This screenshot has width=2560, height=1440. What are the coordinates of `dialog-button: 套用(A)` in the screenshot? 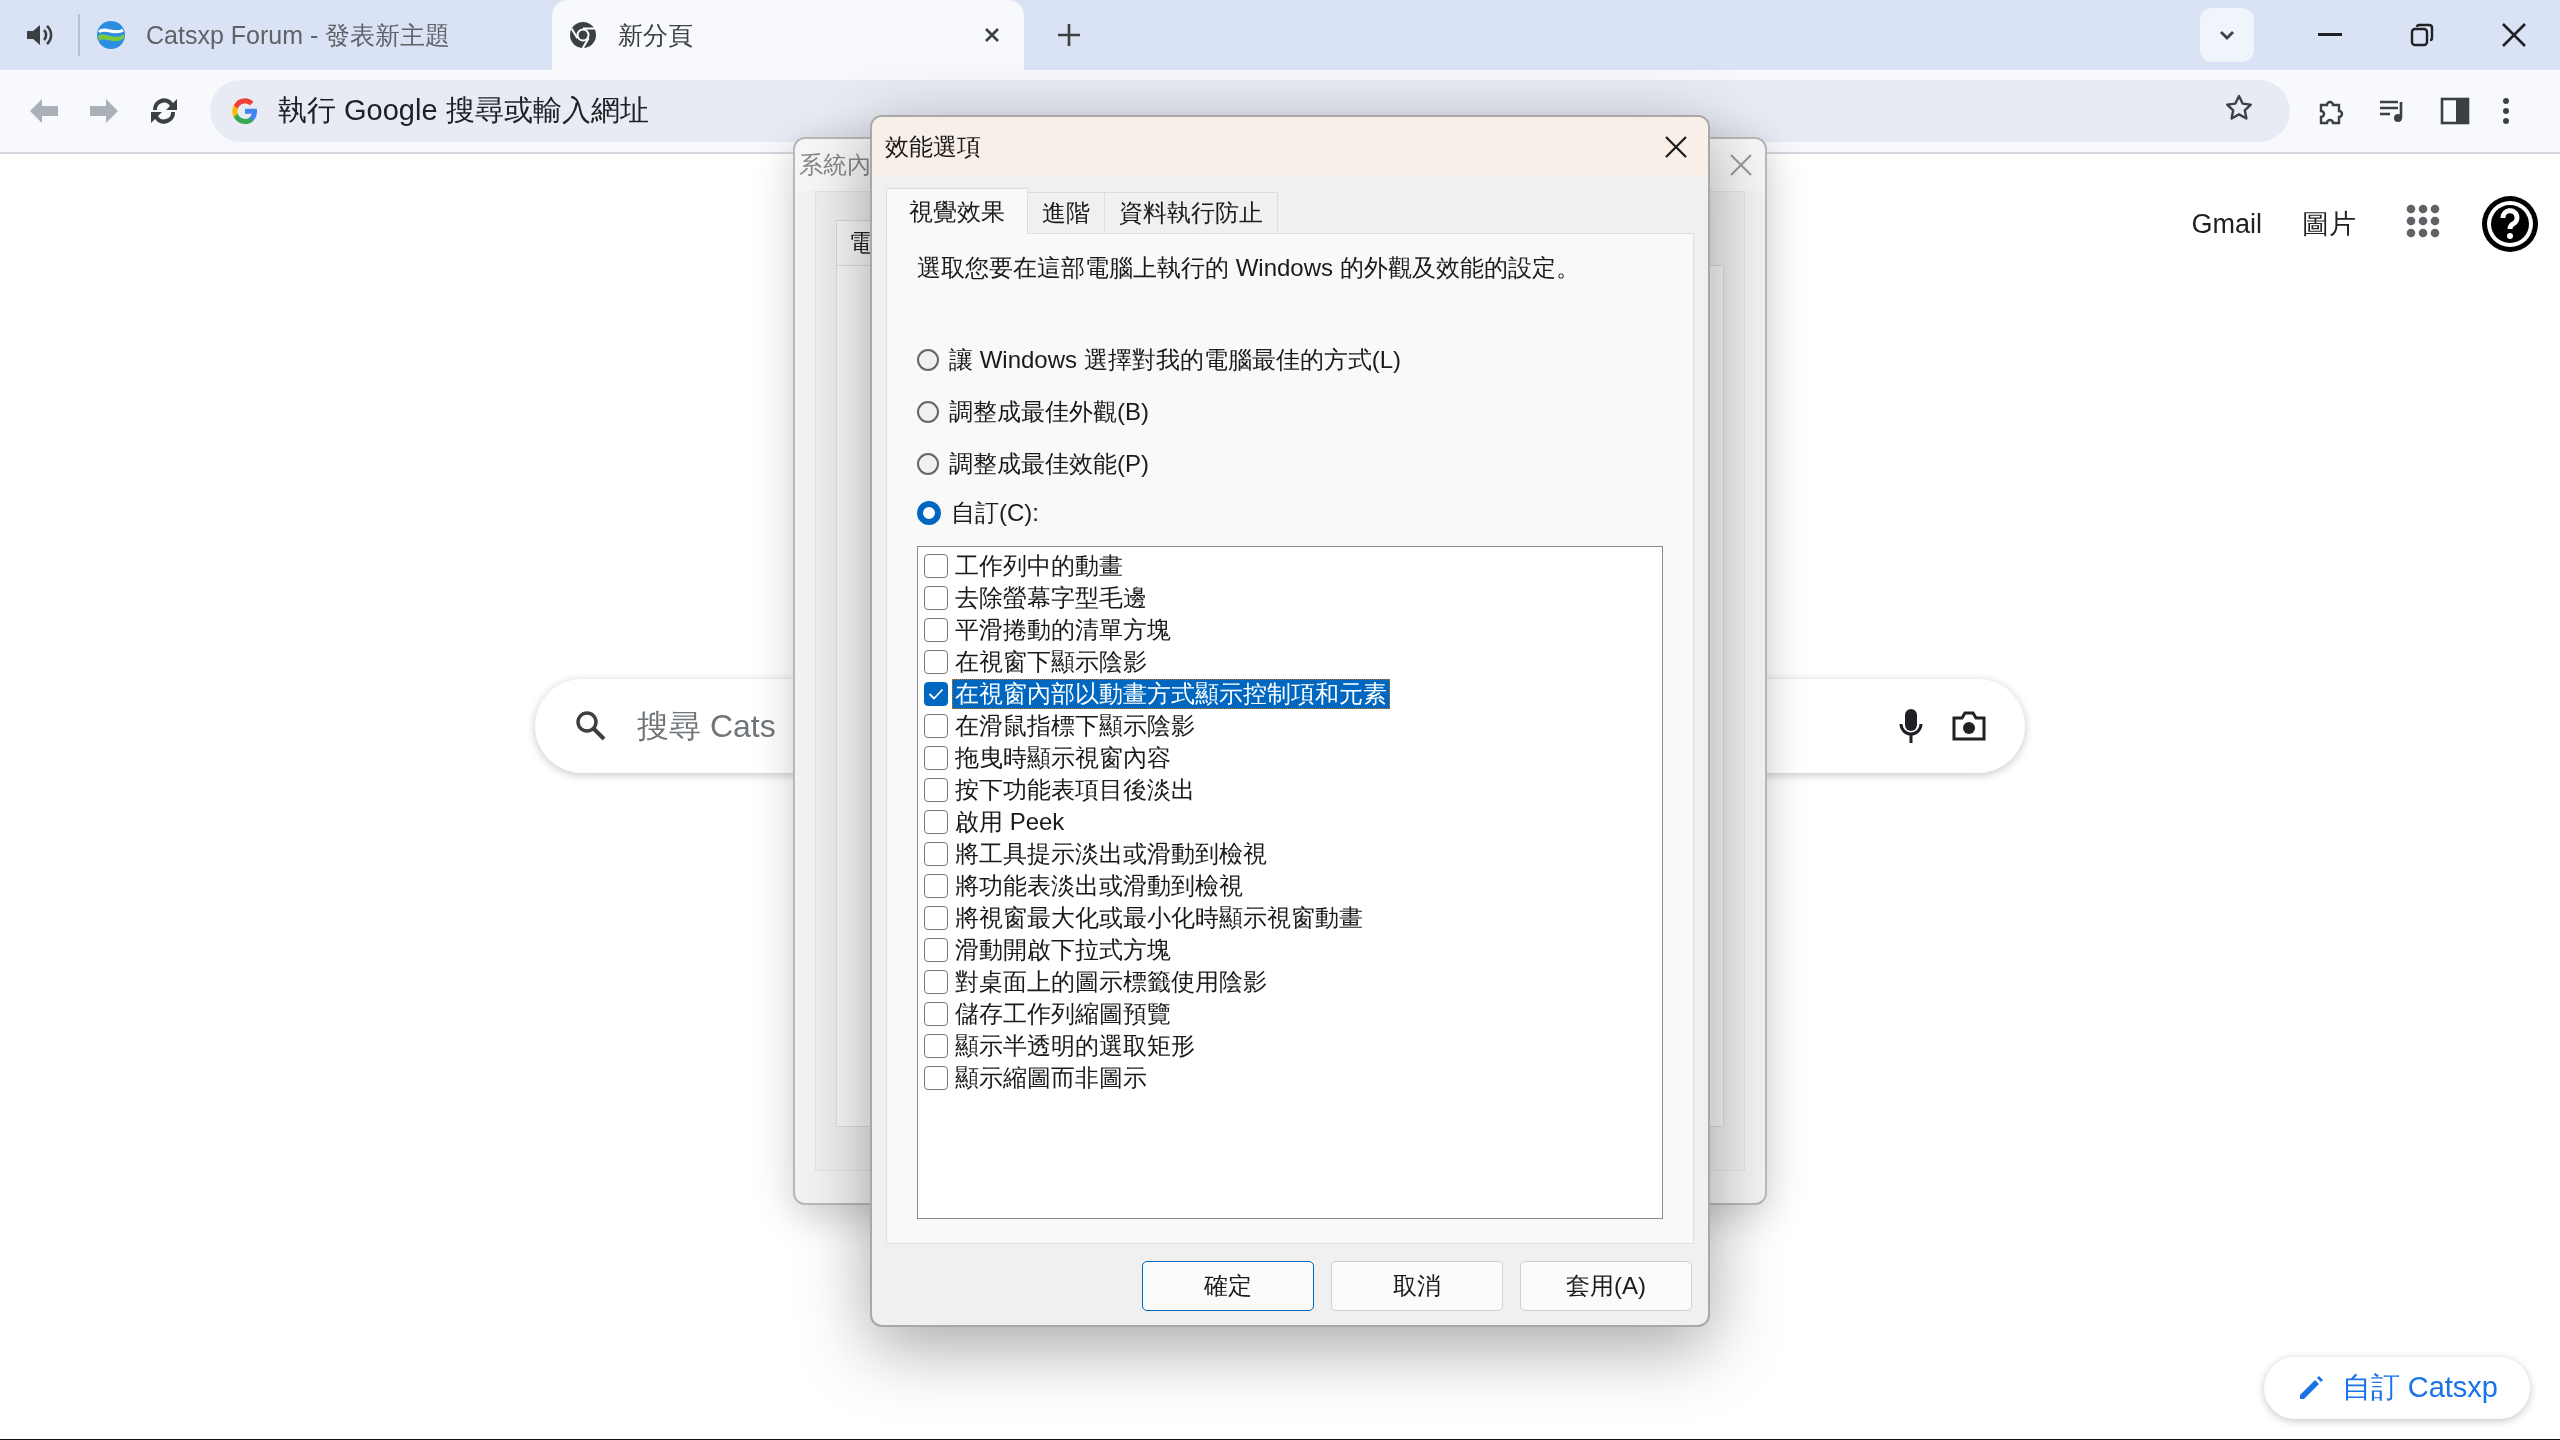 It's located at (1606, 1286).